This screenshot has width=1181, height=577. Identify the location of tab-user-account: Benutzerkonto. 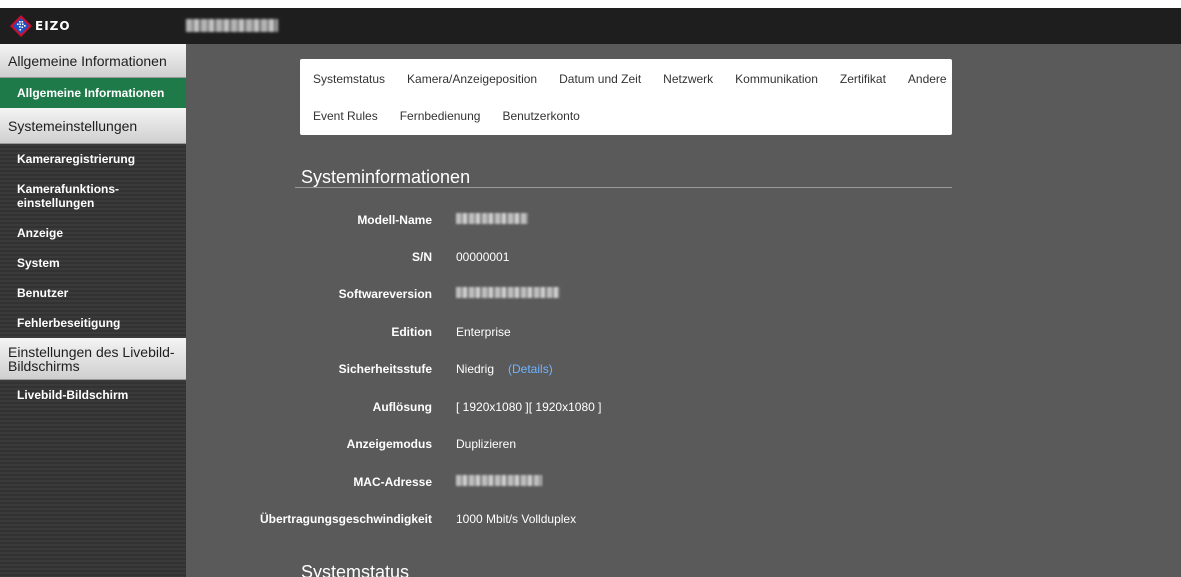
(540, 116).